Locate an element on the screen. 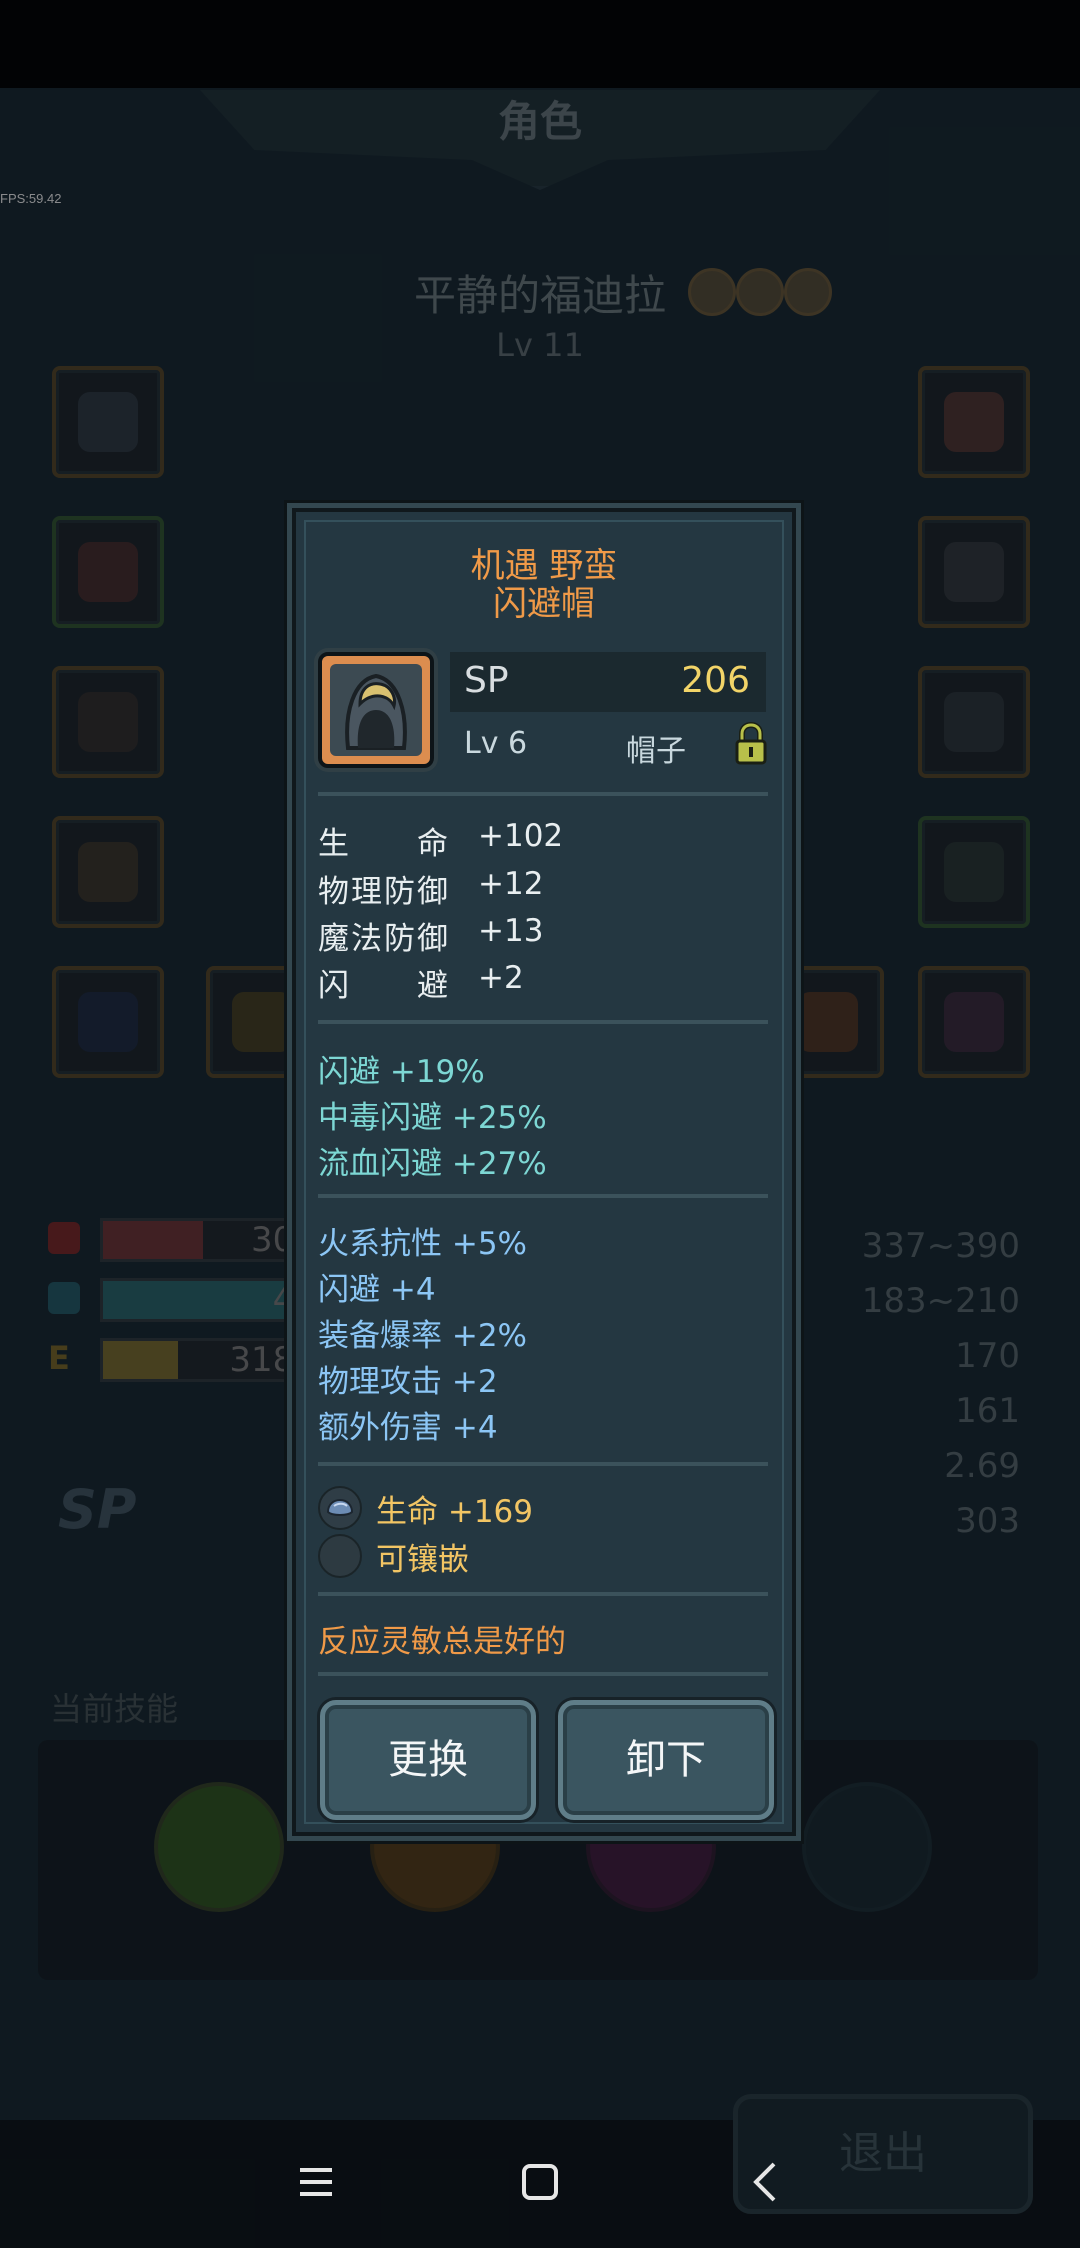 This screenshot has height=2248, width=1080. stat-value: +2 is located at coordinates (501, 978).